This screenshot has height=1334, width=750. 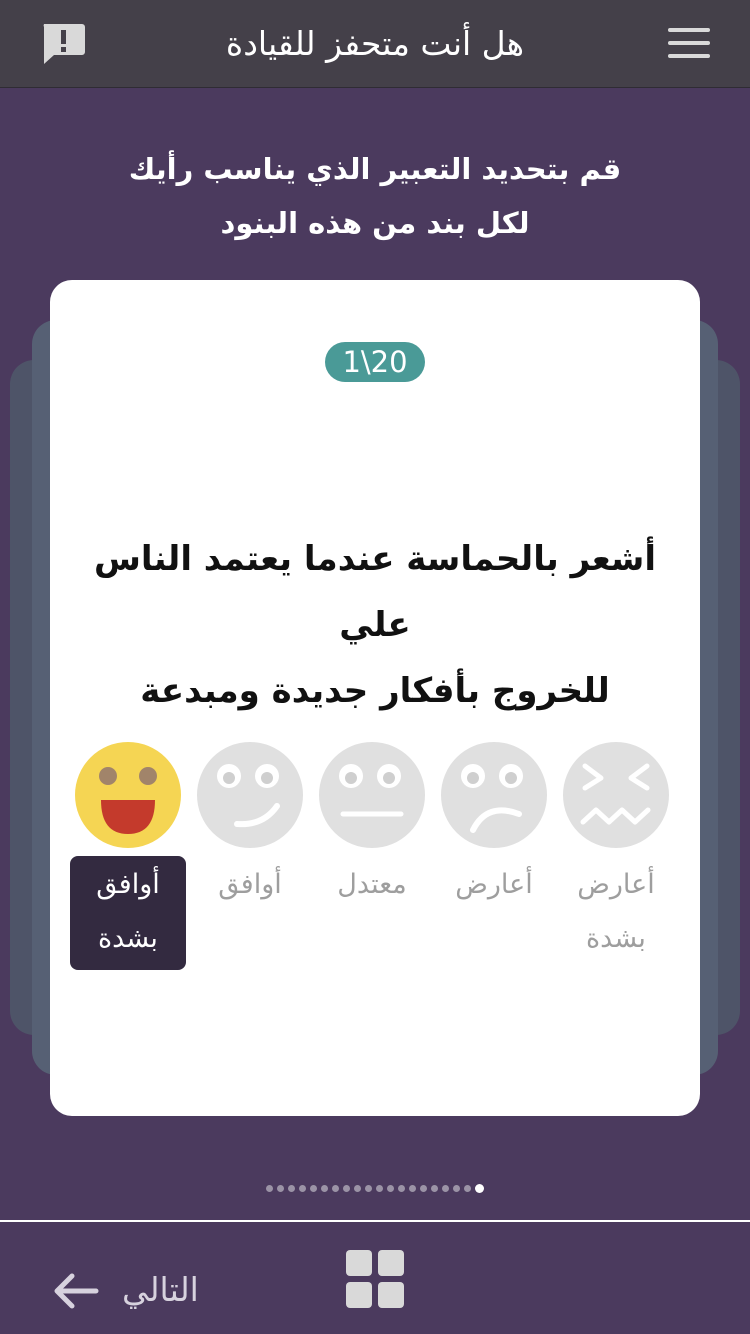 What do you see at coordinates (128, 913) in the screenshot?
I see `option-label: أوافق بشدة` at bounding box center [128, 913].